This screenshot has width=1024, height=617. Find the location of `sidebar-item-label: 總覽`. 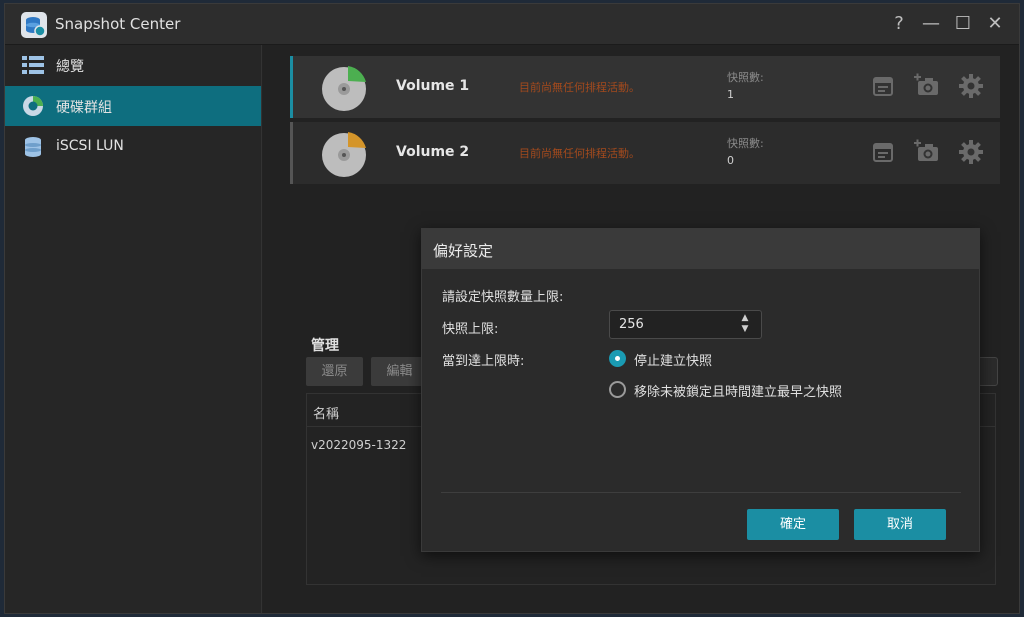

sidebar-item-label: 總覽 is located at coordinates (70, 67).